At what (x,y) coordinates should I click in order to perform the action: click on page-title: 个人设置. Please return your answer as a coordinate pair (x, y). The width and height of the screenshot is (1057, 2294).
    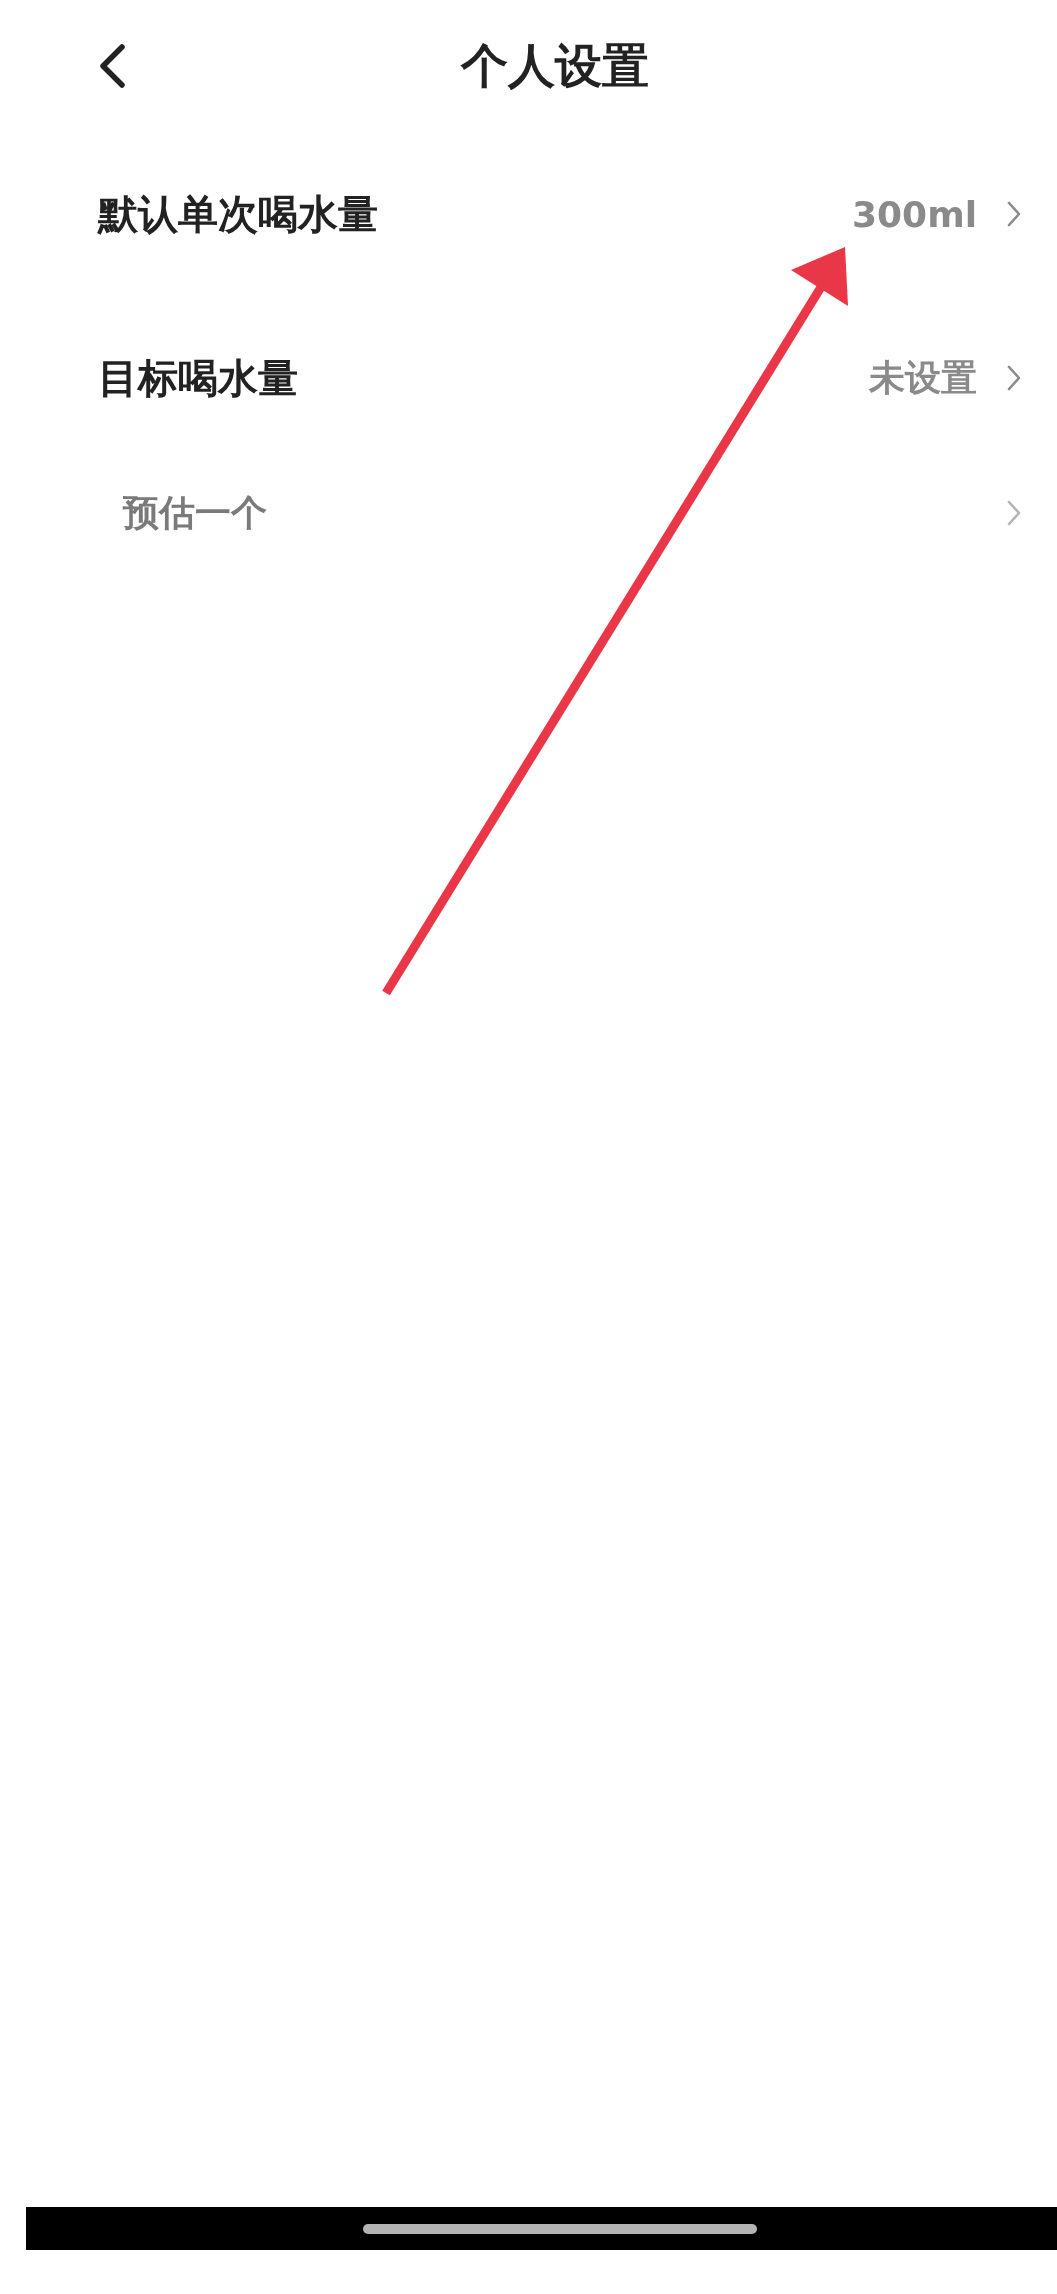
    Looking at the image, I should click on (555, 65).